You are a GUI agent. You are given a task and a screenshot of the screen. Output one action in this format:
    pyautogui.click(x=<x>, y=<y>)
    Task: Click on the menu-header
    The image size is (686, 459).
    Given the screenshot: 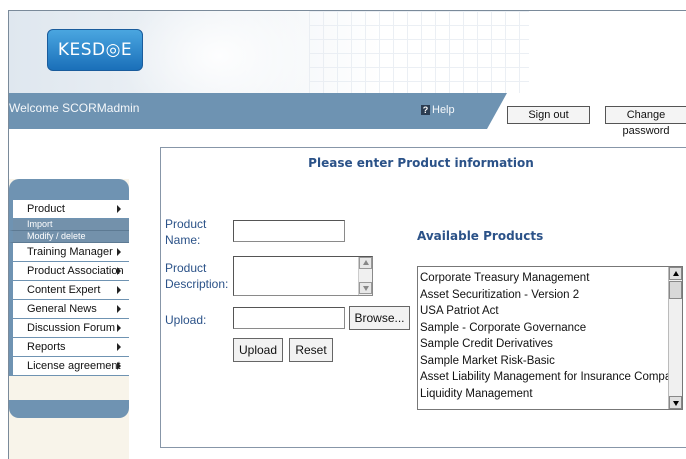 What is the action you would take?
    pyautogui.click(x=69, y=189)
    